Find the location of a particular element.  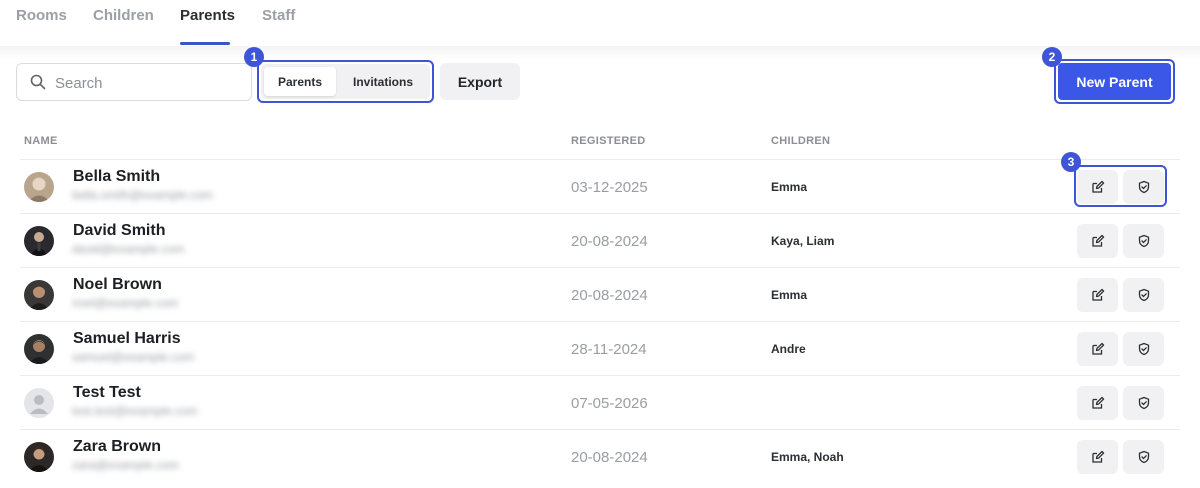

annotation-badge-2: 2 is located at coordinates (1052, 57).